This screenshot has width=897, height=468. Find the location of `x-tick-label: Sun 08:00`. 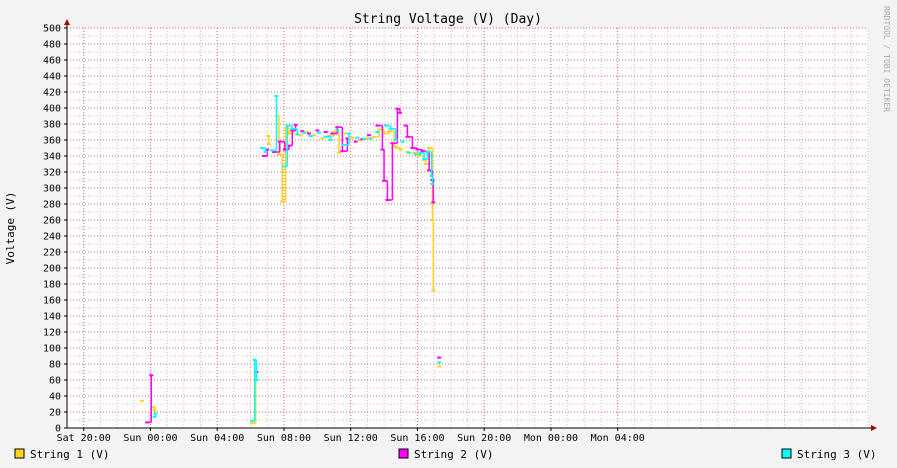

x-tick-label: Sun 08:00 is located at coordinates (284, 438).